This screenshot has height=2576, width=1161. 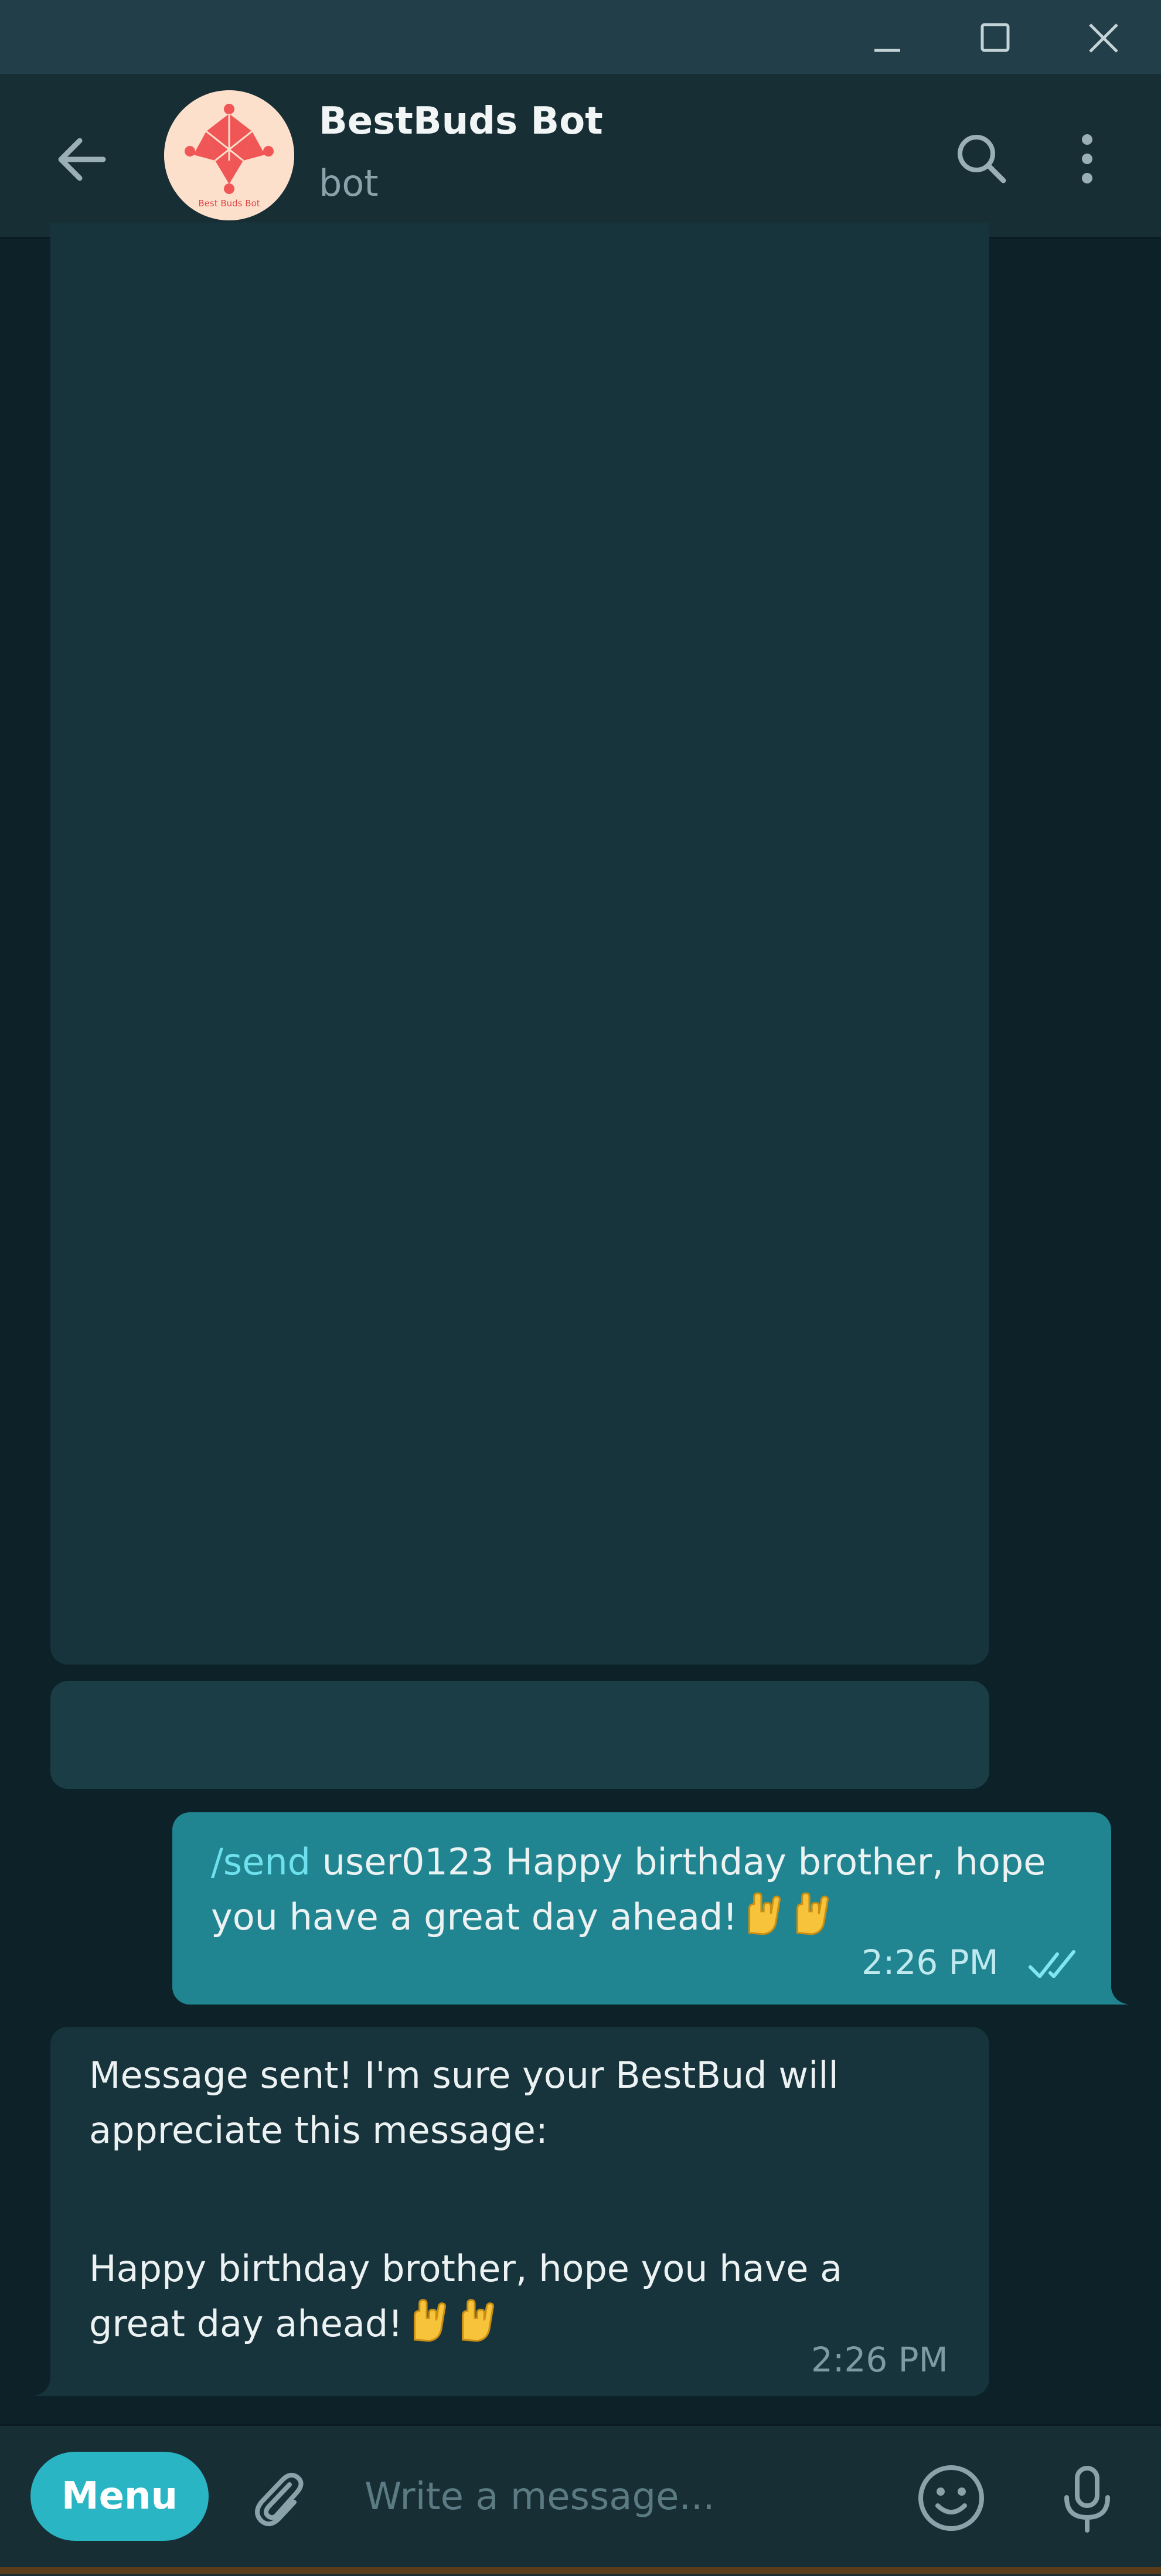 What do you see at coordinates (319, 2130) in the screenshot?
I see `message-text-line: appreciate this message:` at bounding box center [319, 2130].